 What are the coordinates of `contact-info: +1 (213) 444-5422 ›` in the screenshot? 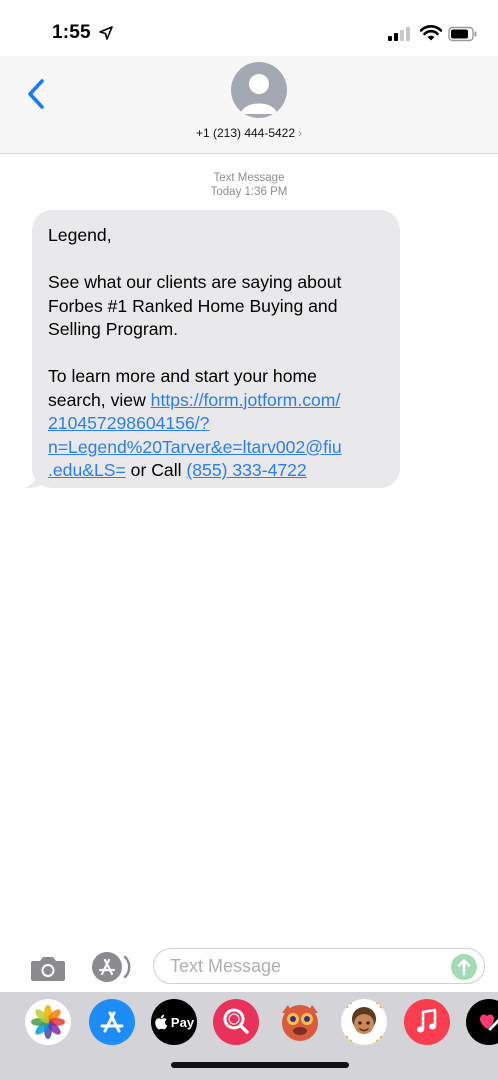 It's located at (249, 133).